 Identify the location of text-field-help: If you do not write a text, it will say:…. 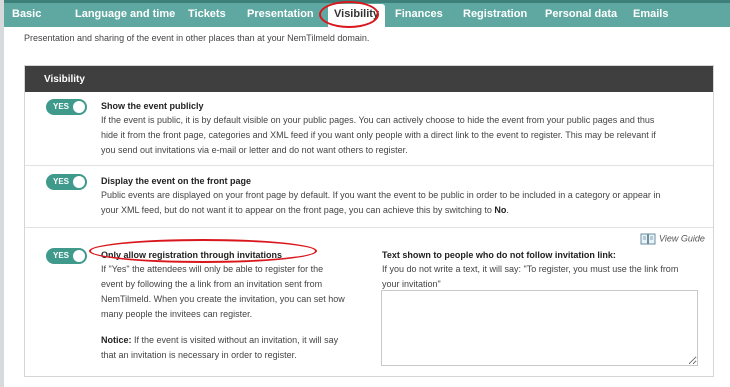
(544, 277).